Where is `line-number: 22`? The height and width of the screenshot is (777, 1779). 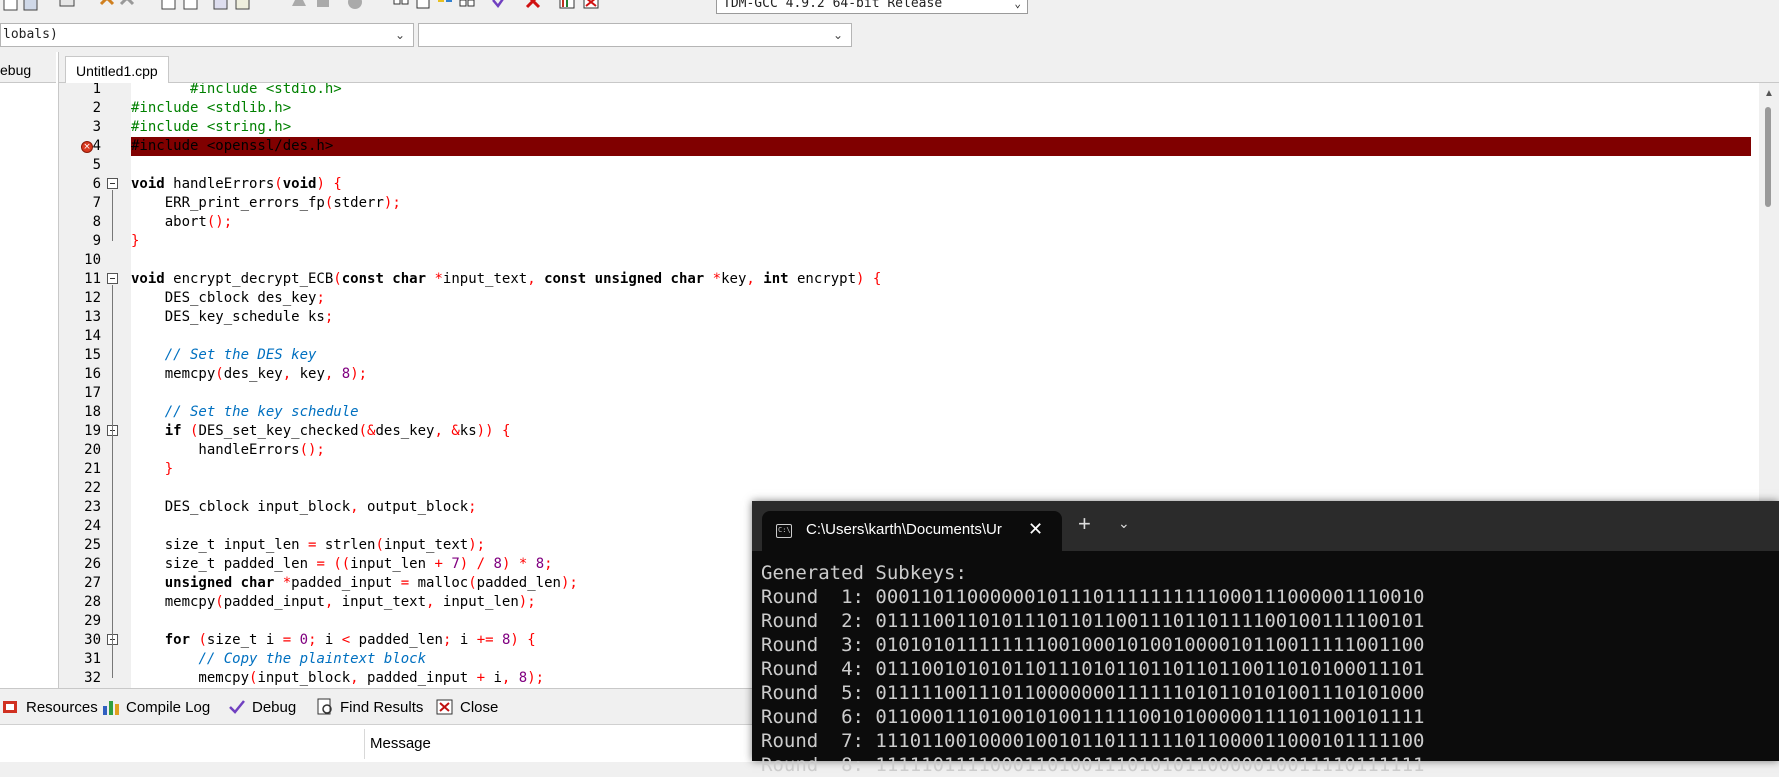 line-number: 22 is located at coordinates (92, 488).